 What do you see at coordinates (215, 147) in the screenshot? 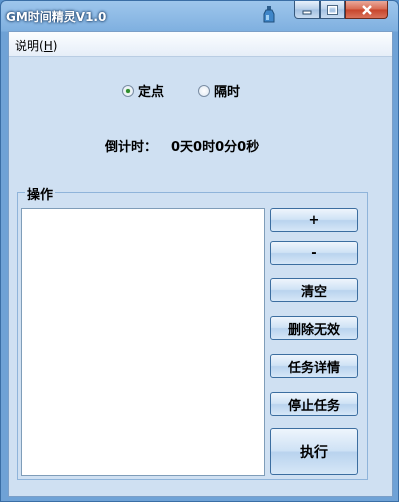
I see `countdown-value: 0天0时0分0秒` at bounding box center [215, 147].